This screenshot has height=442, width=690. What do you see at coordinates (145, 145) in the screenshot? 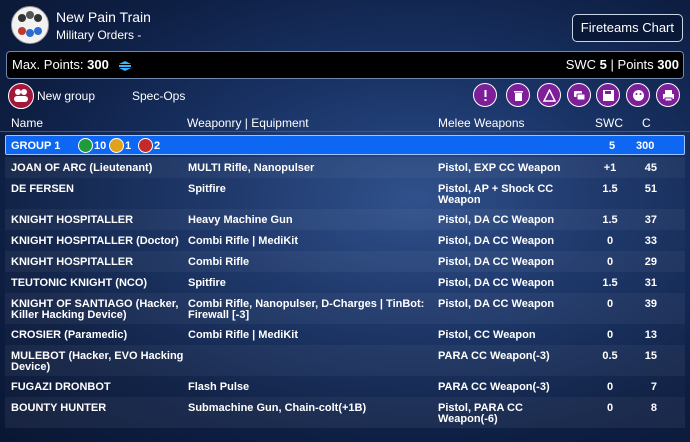
I see `impetuous-order-icon` at bounding box center [145, 145].